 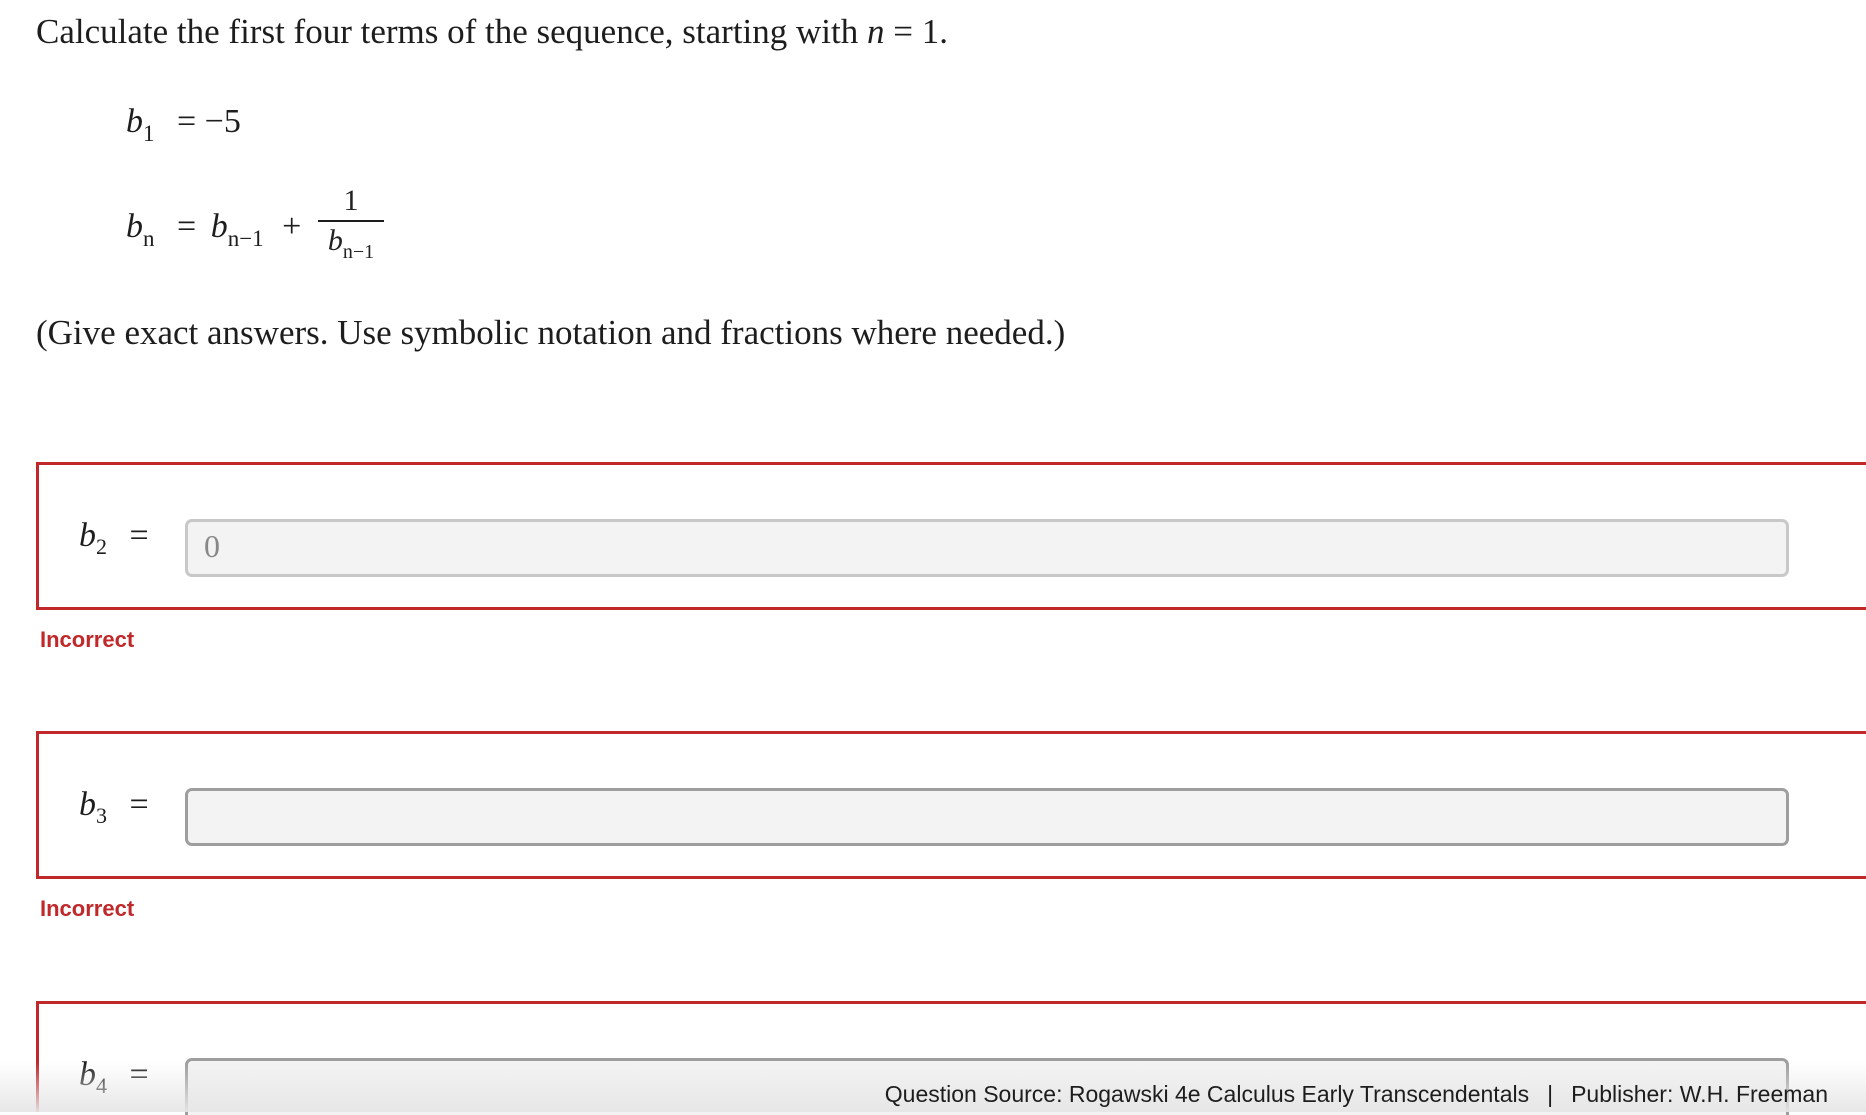 I want to click on b1-var: b, so click(x=134, y=121).